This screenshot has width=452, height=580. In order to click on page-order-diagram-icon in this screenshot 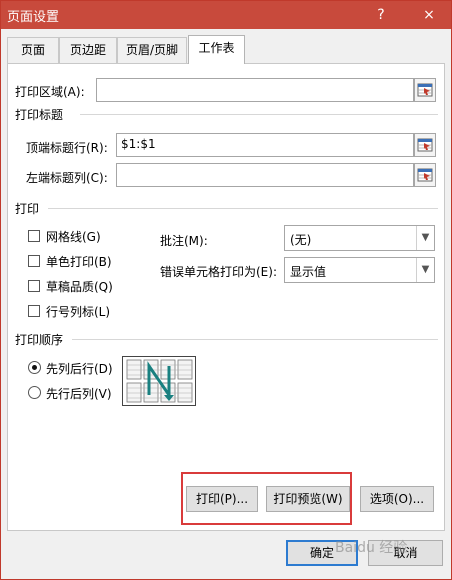, I will do `click(159, 381)`.